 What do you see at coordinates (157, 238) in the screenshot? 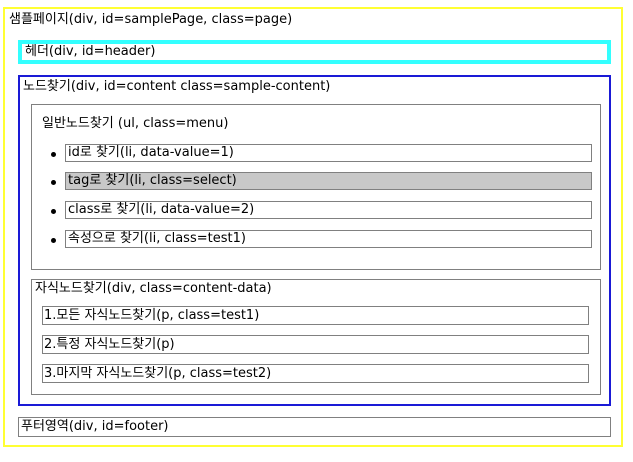
I see `menu-item-label: 속성으로 찾기(li, class=test1)` at bounding box center [157, 238].